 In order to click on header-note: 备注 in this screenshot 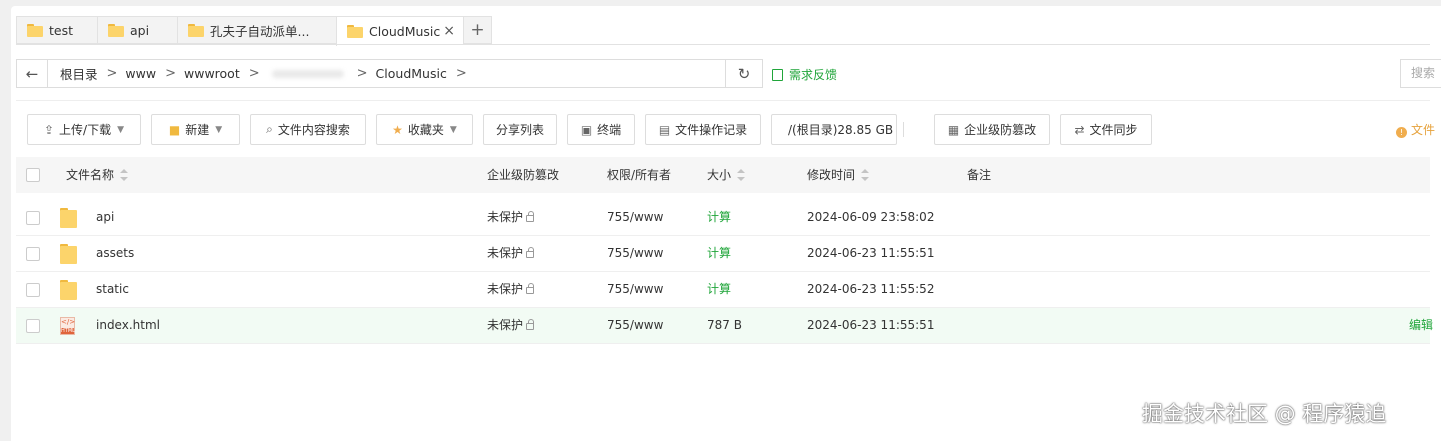, I will do `click(979, 175)`.